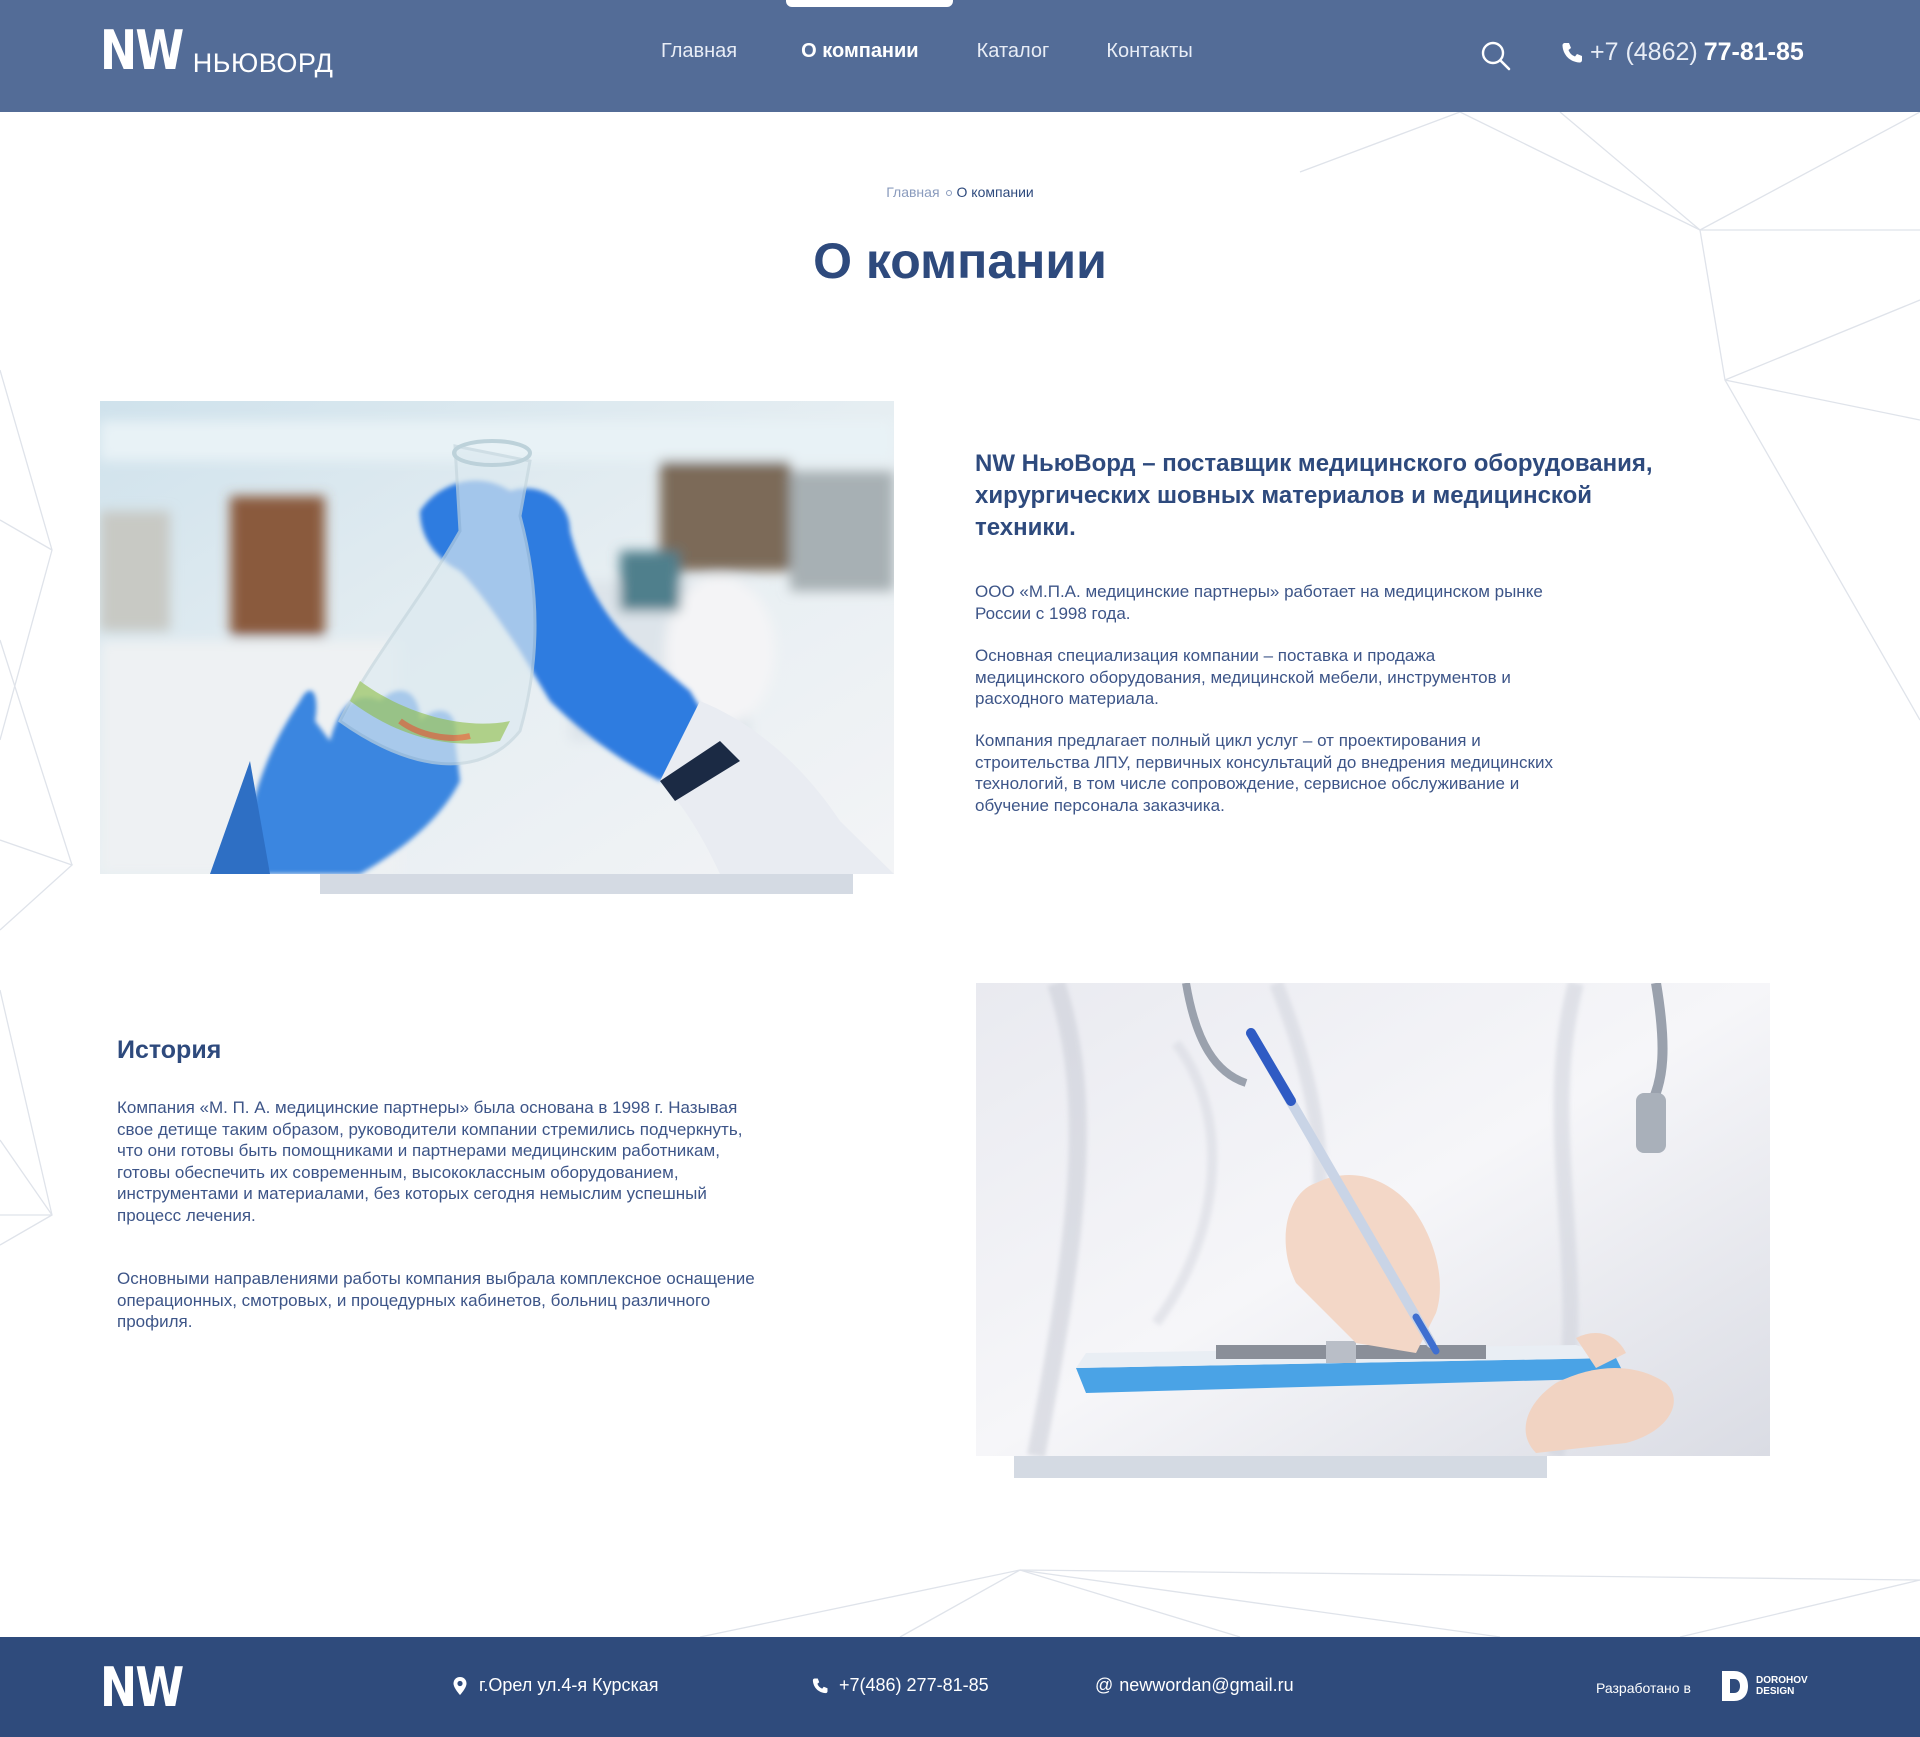 The height and width of the screenshot is (1737, 1920). I want to click on footer-phone-text: +7(486) 277-81-85, so click(914, 1685).